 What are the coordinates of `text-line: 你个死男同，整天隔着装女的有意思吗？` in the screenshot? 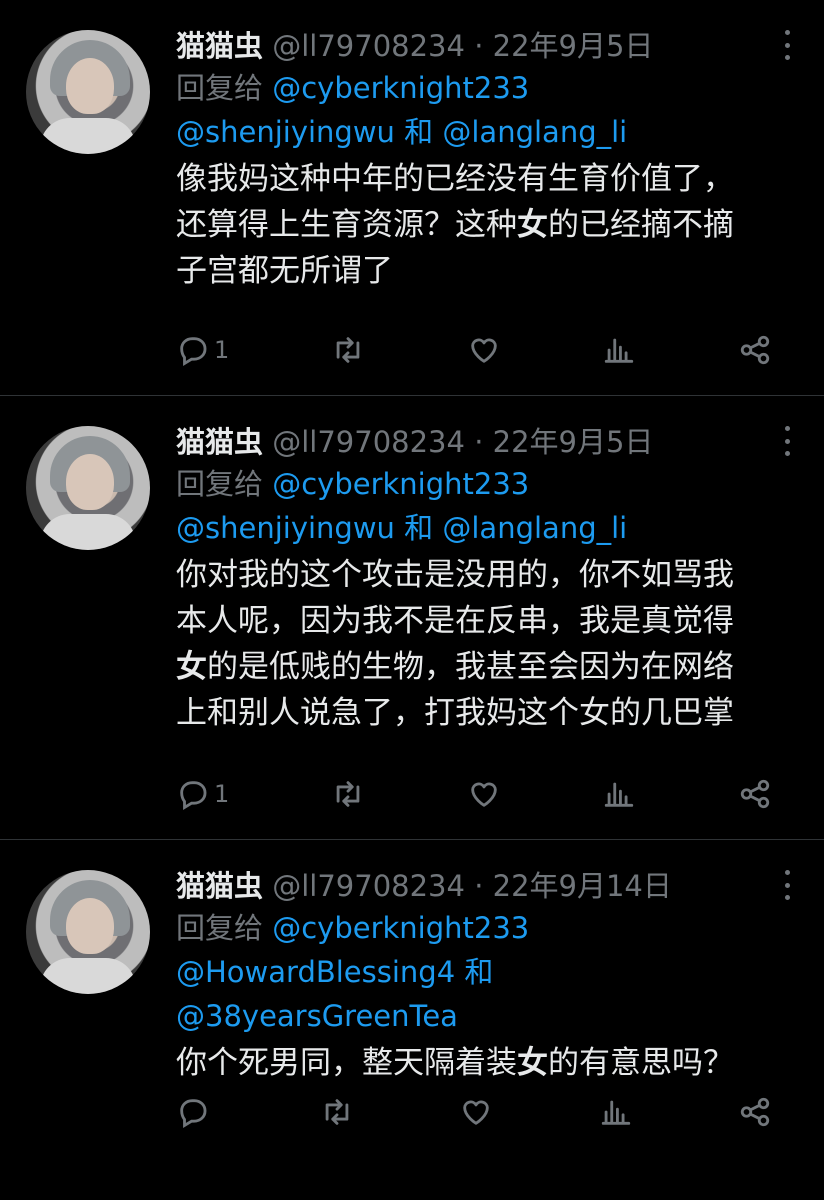 It's located at (455, 1063).